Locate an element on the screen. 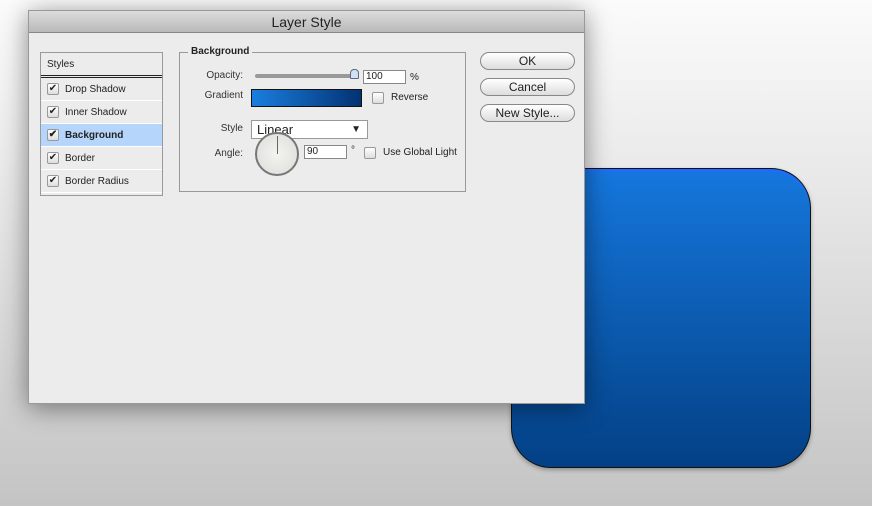 Image resolution: width=872 pixels, height=506 pixels. reverse-label: Reverse is located at coordinates (410, 97).